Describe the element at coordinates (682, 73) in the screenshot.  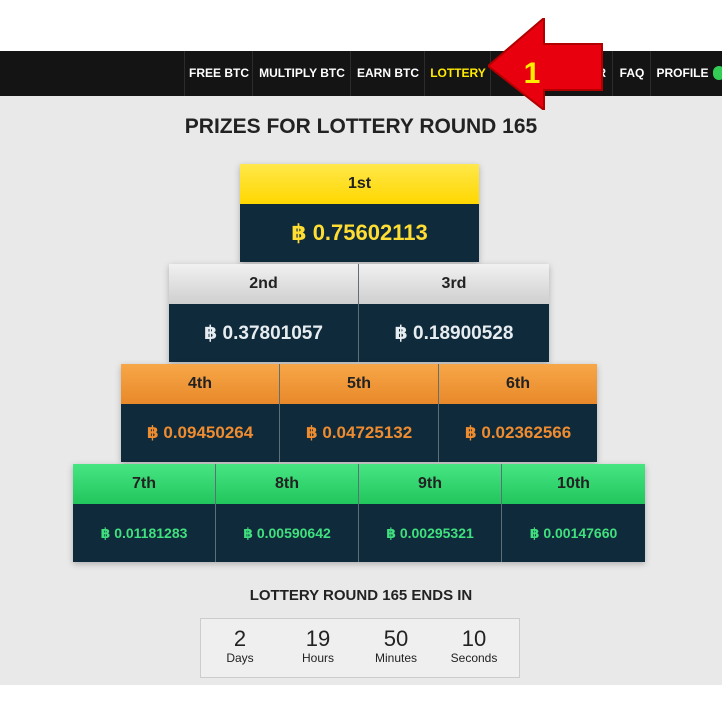
I see `nav-profile: PROFILE` at that location.